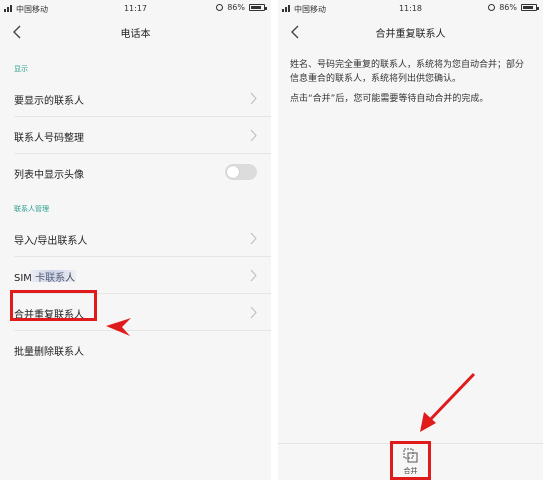 The image size is (543, 480). Describe the element at coordinates (135, 98) in the screenshot. I see `menu-item-visible-contacts: 要显示的联系人` at that location.